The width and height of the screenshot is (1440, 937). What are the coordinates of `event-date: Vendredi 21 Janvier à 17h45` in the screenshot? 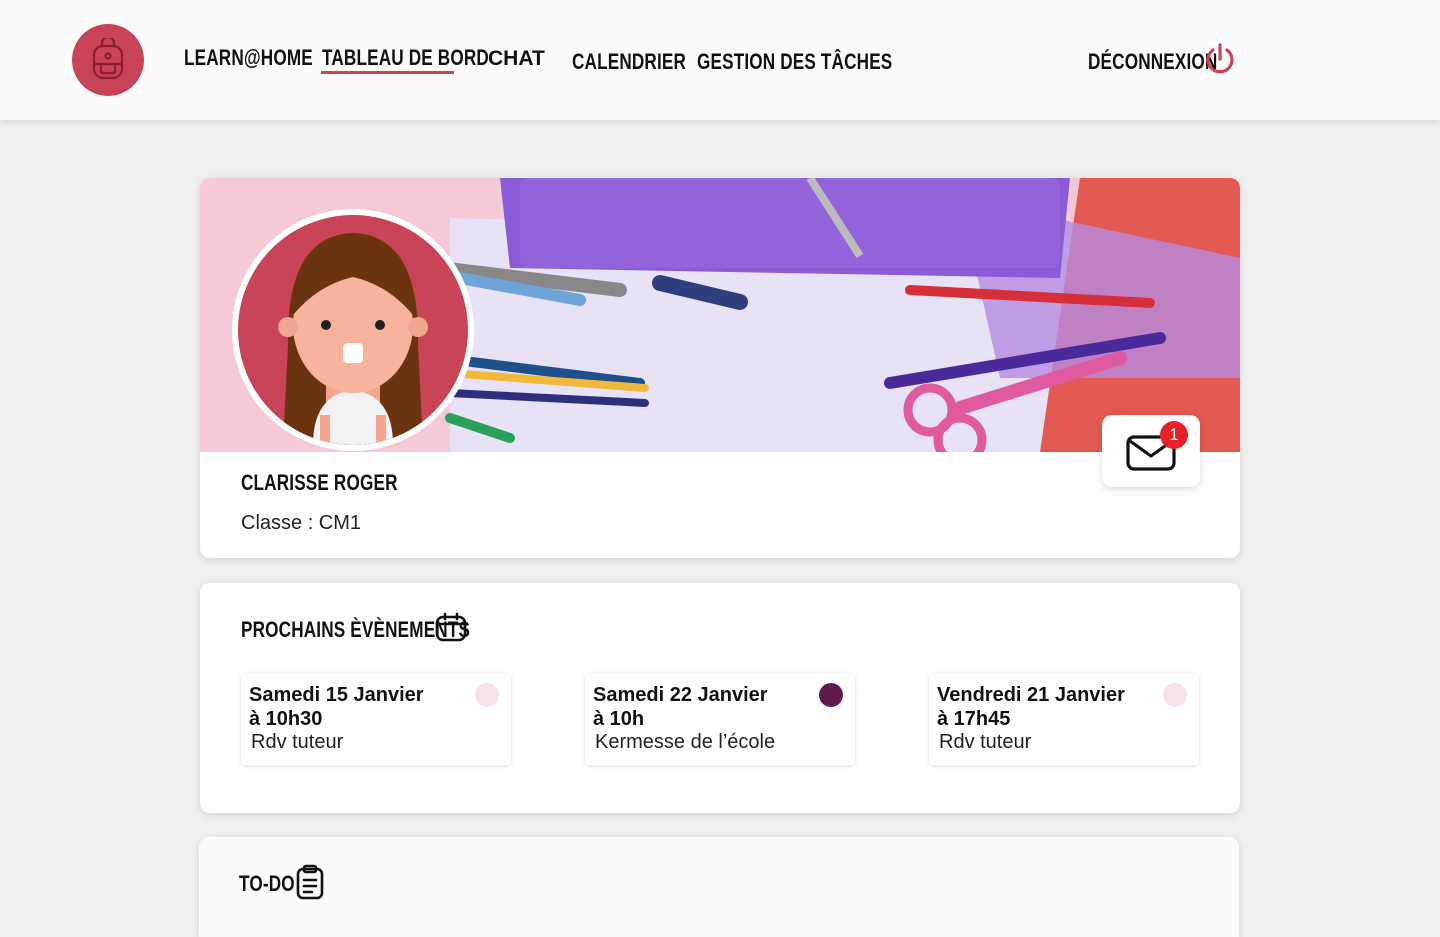 It's located at (1031, 707).